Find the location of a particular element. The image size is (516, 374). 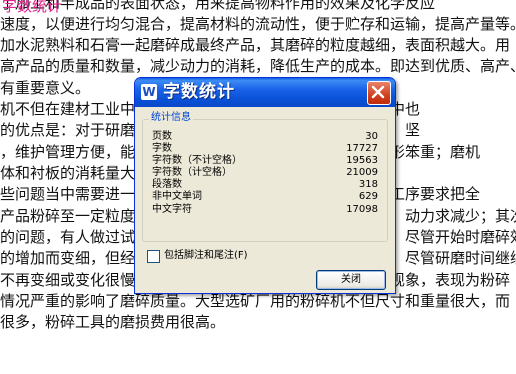

word-app-icon: W is located at coordinates (149, 92).